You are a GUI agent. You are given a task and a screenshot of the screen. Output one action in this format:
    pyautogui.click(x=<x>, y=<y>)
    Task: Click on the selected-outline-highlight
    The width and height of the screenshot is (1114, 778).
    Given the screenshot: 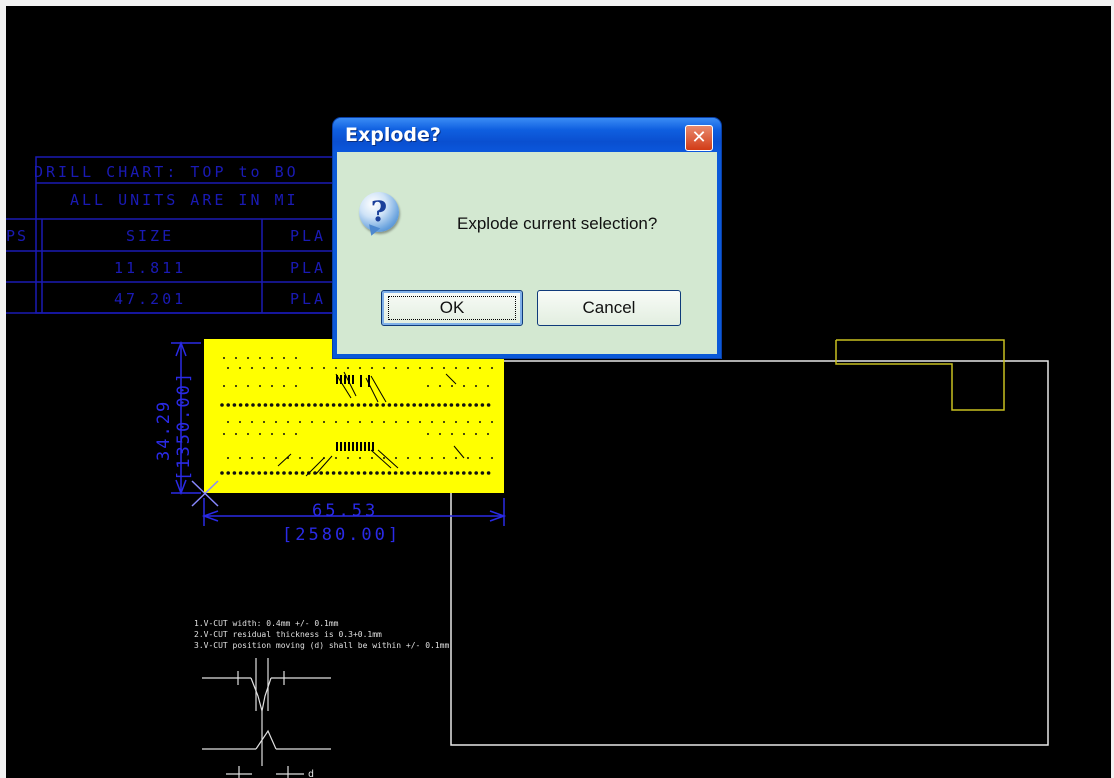 What is the action you would take?
    pyautogui.click(x=920, y=375)
    